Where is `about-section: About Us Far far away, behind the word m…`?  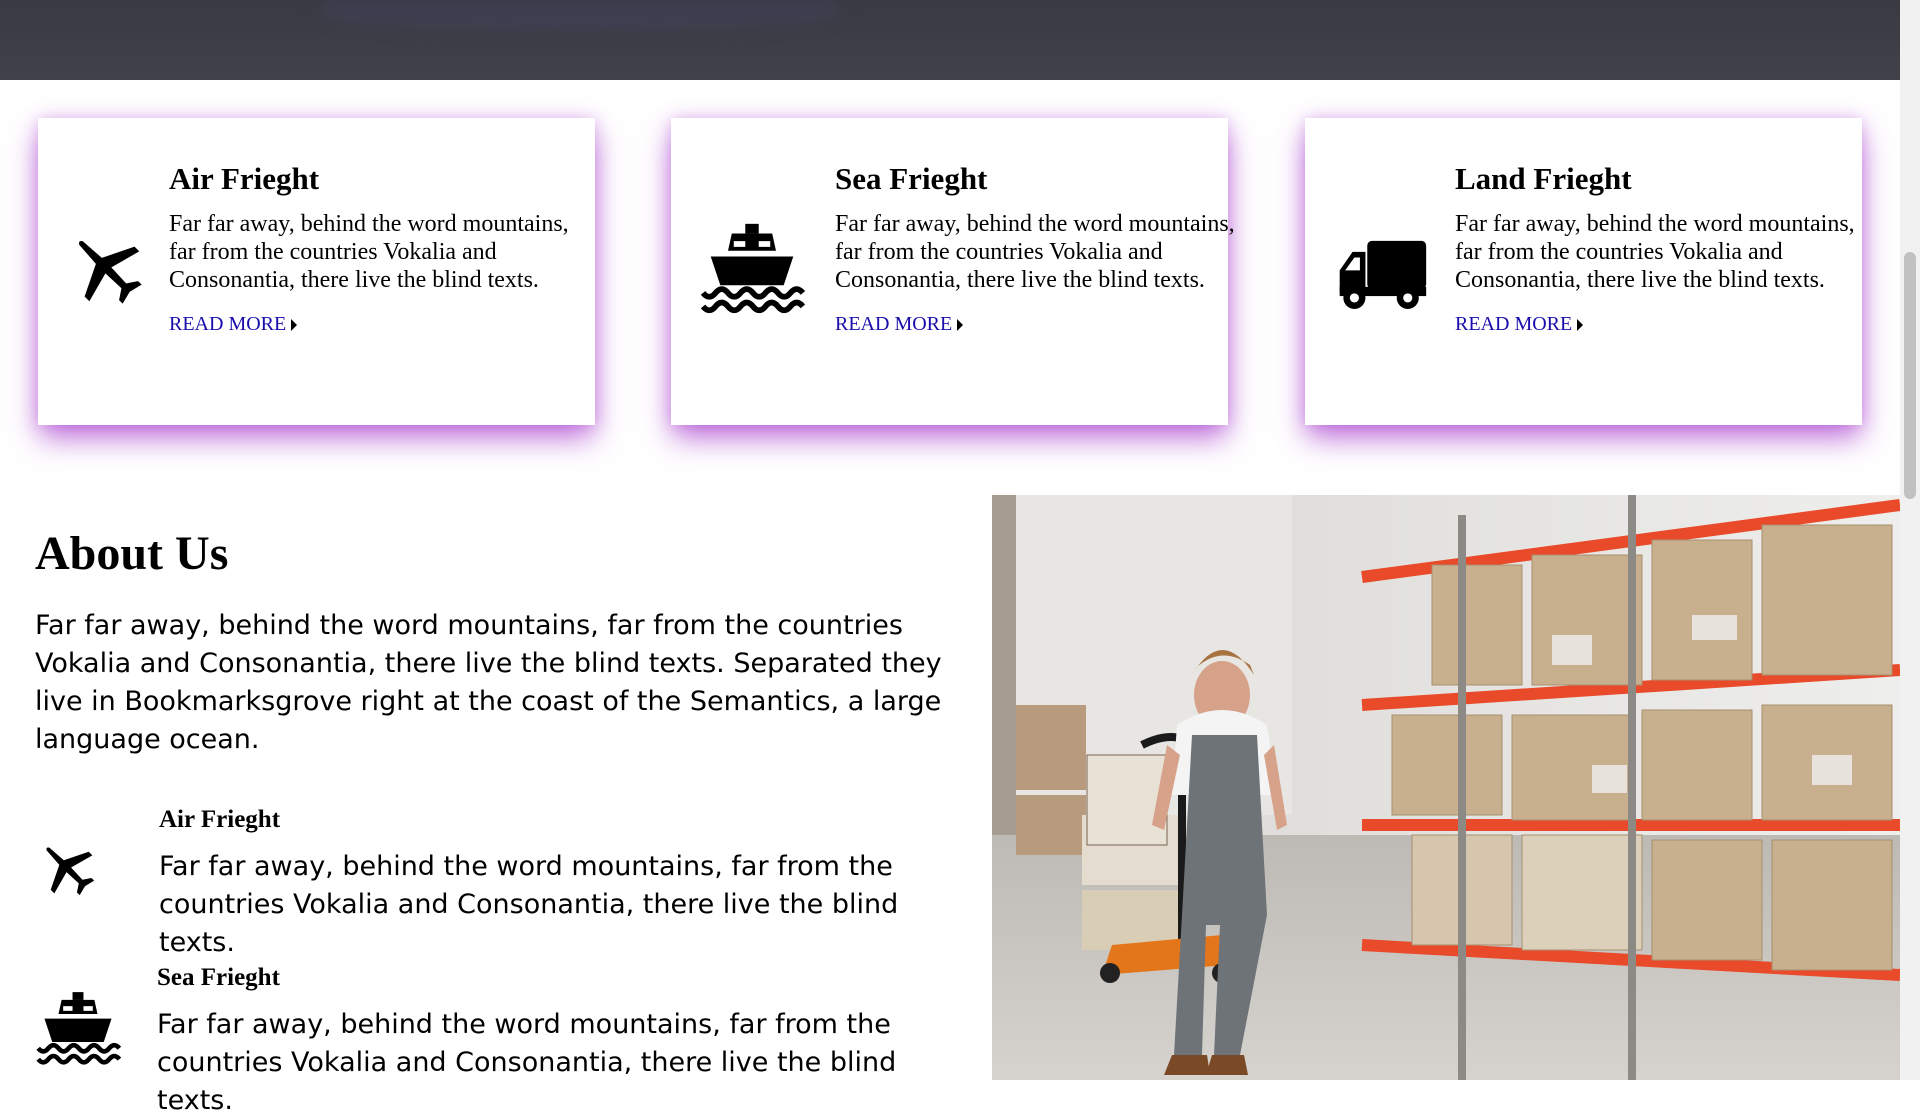 about-section: About Us Far far away, behind the word m… is located at coordinates (497, 642).